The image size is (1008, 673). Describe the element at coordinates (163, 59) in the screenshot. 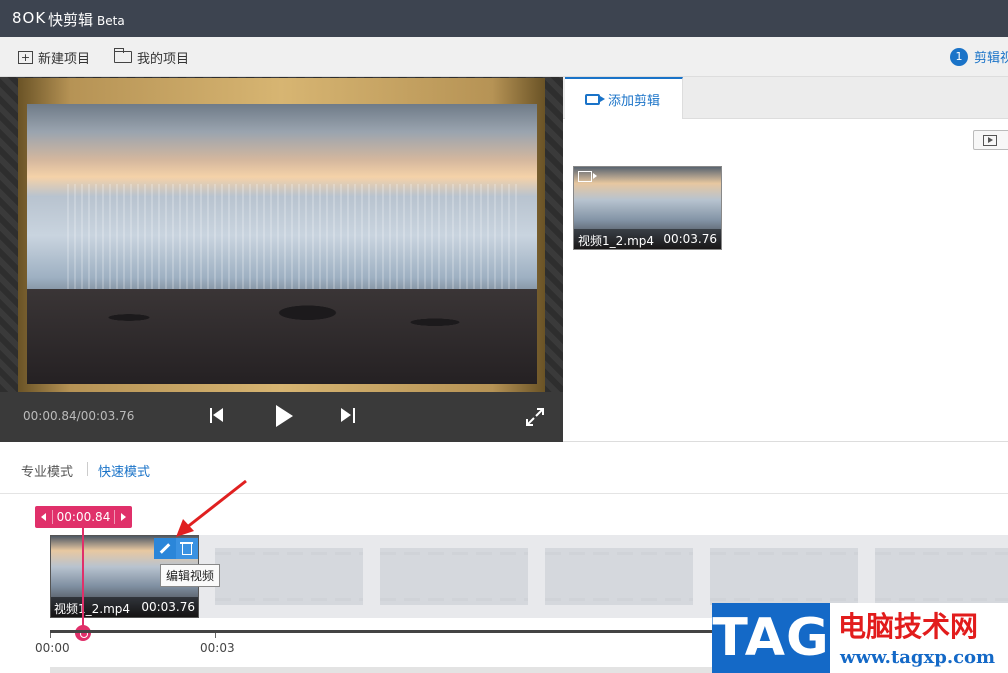

I see `my-projects-label: 我的项目` at that location.